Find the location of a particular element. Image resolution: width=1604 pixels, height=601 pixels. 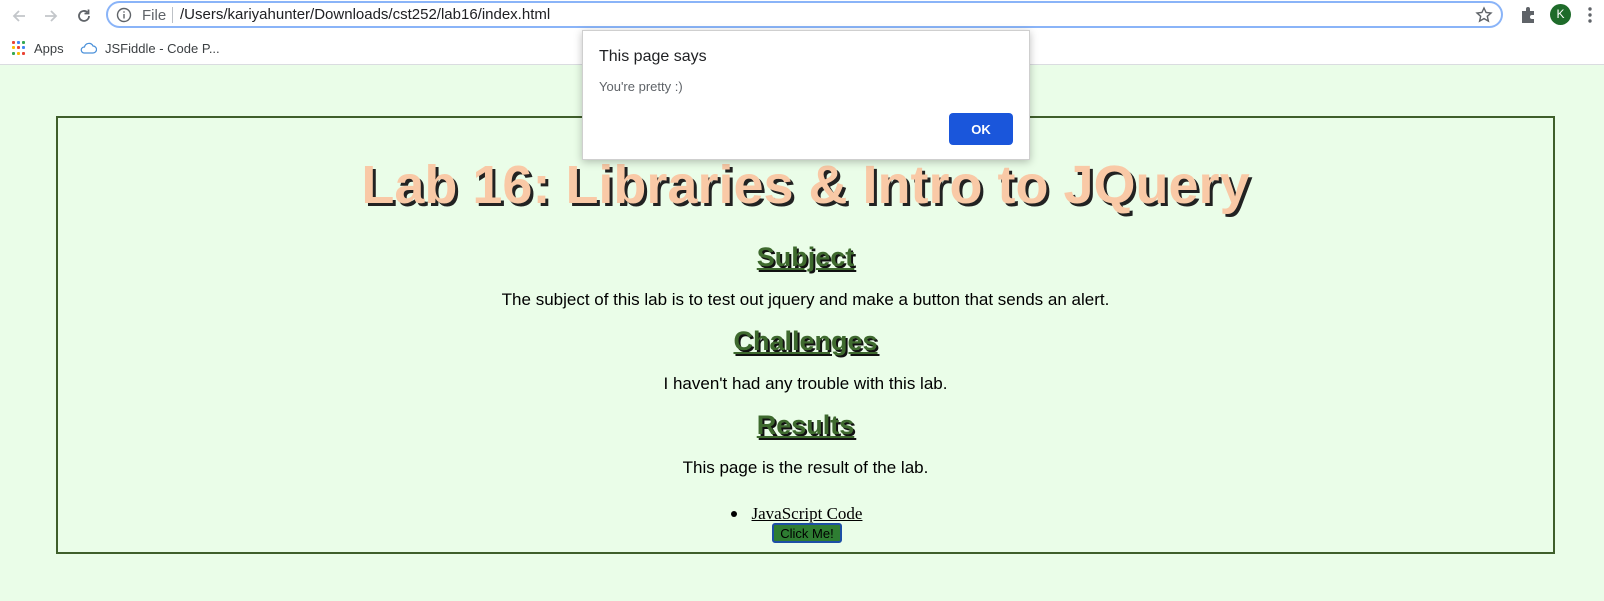

kebab-menu-icon is located at coordinates (1590, 15).